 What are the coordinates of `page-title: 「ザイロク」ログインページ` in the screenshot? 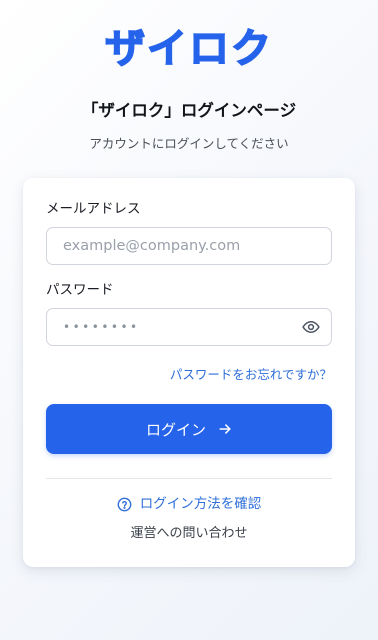 It's located at (189, 110).